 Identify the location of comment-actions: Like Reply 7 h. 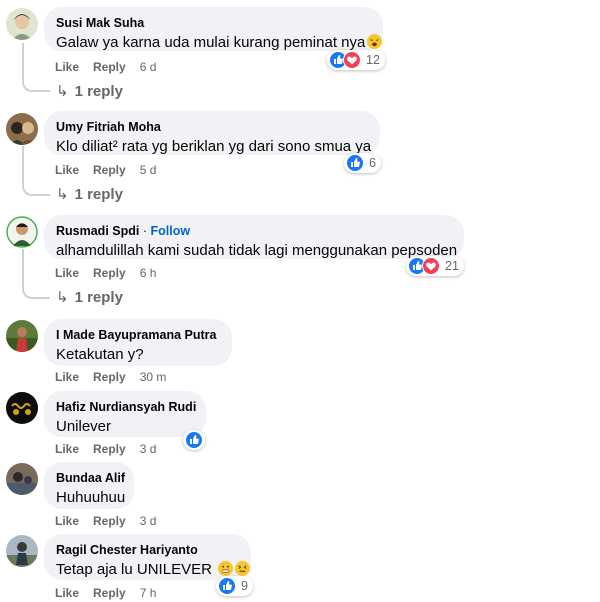
(112, 593).